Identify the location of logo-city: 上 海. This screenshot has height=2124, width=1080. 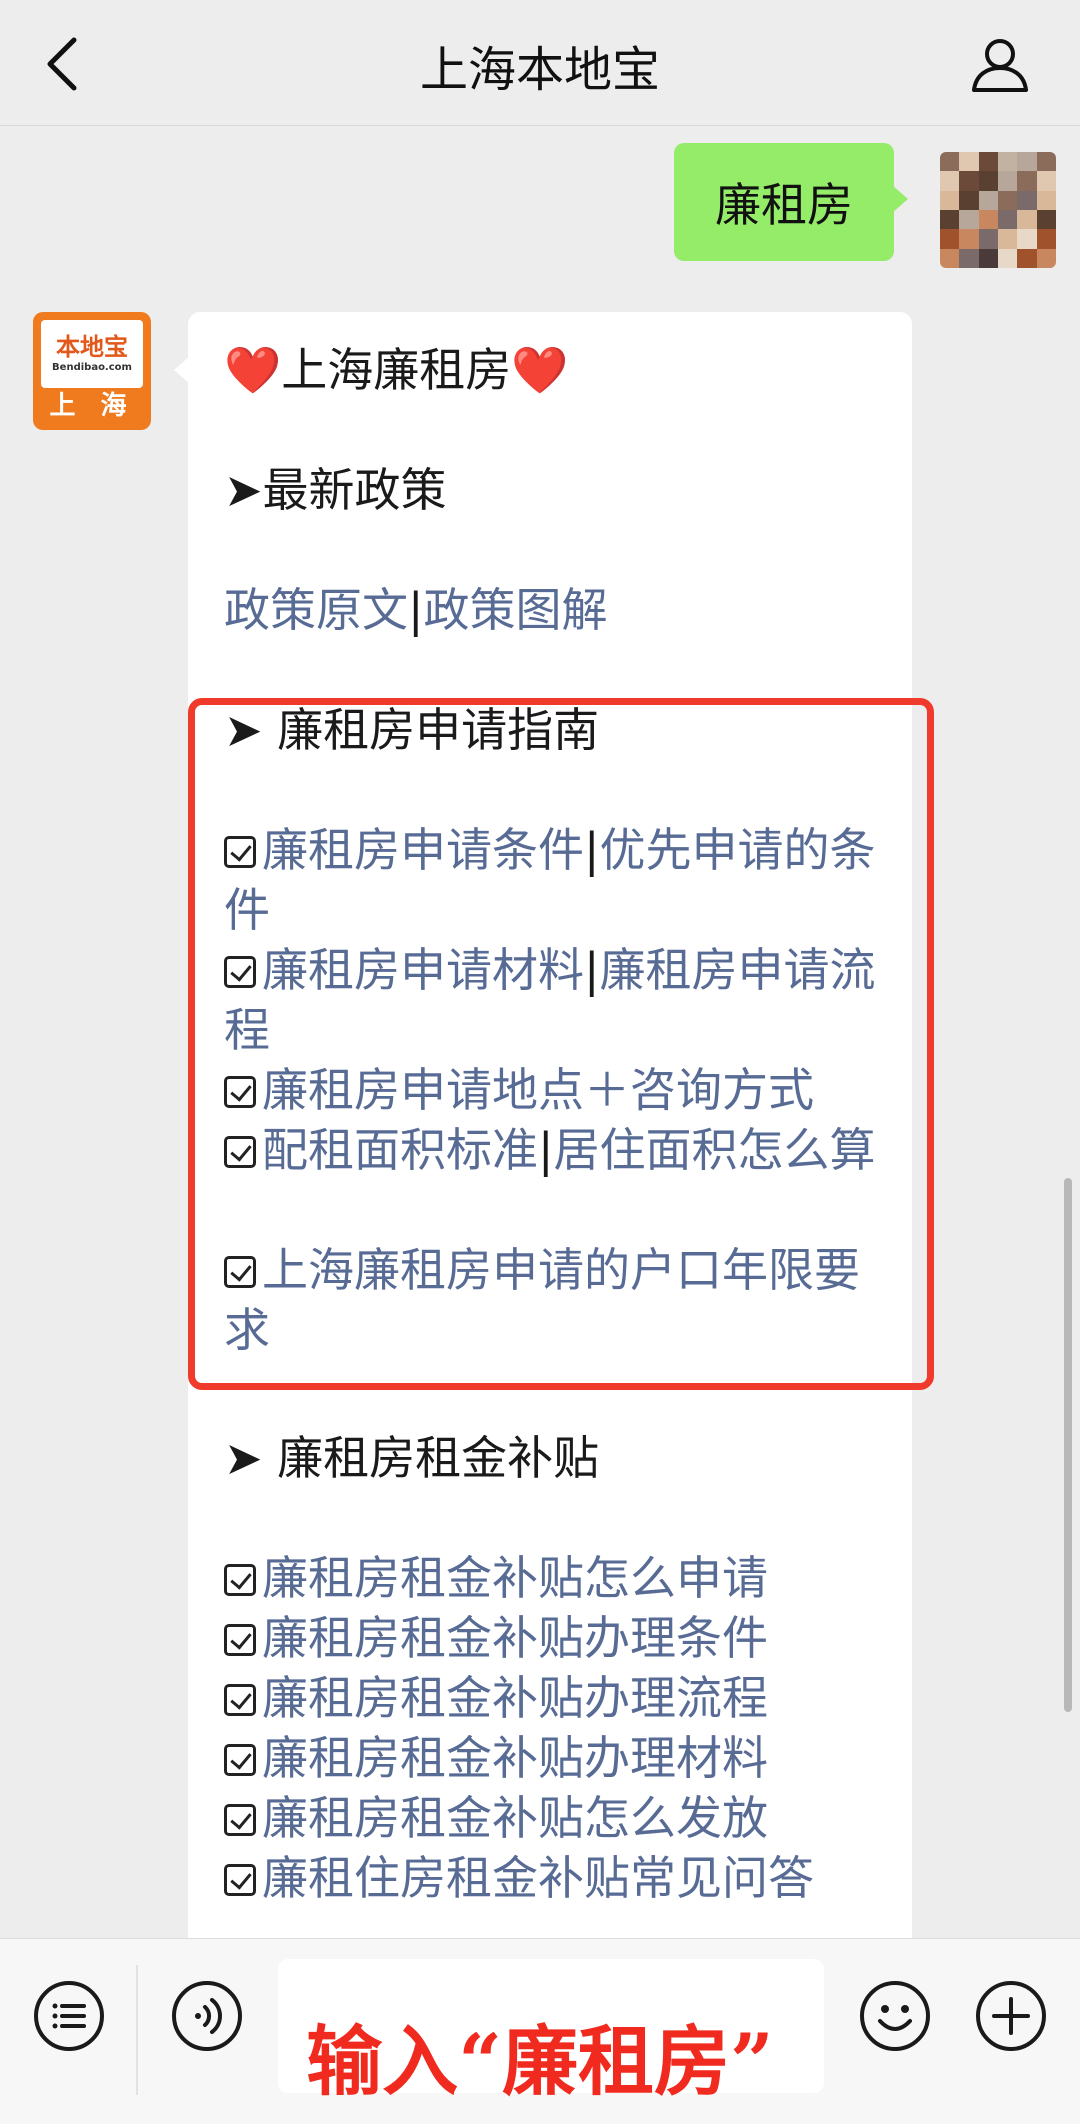
(92, 406).